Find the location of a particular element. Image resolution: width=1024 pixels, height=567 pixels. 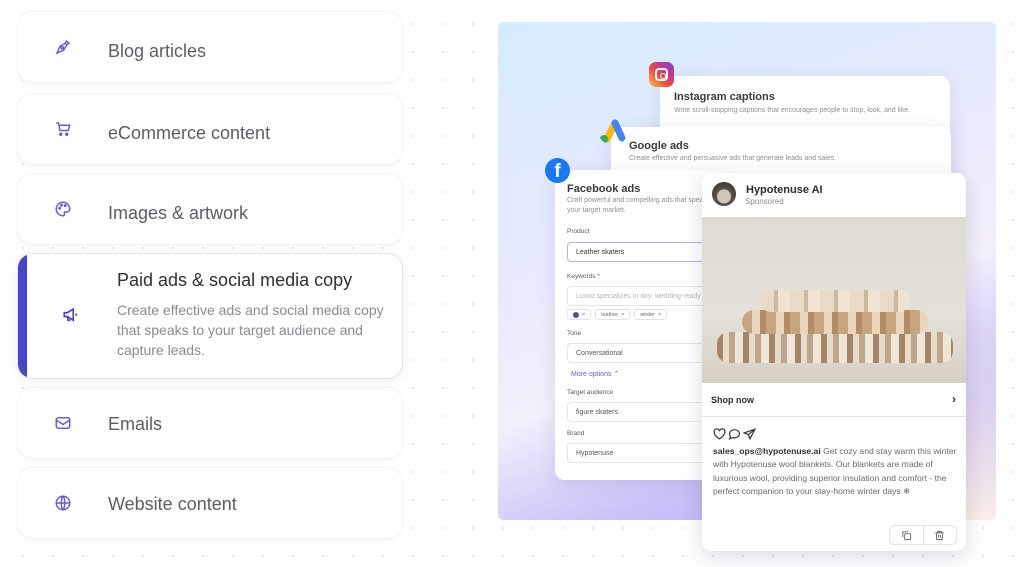

post-actions is located at coordinates (734, 434).